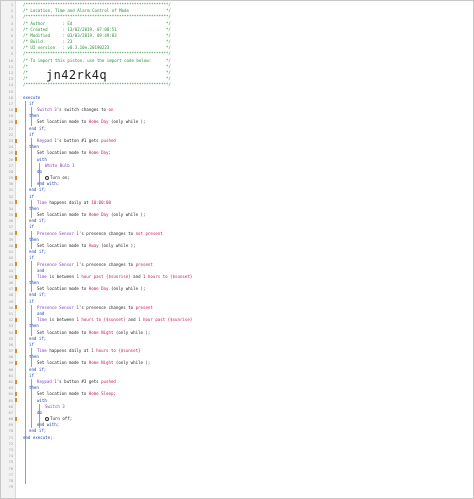  What do you see at coordinates (101, 393) in the screenshot?
I see `code-token: Home Sleep` at bounding box center [101, 393].